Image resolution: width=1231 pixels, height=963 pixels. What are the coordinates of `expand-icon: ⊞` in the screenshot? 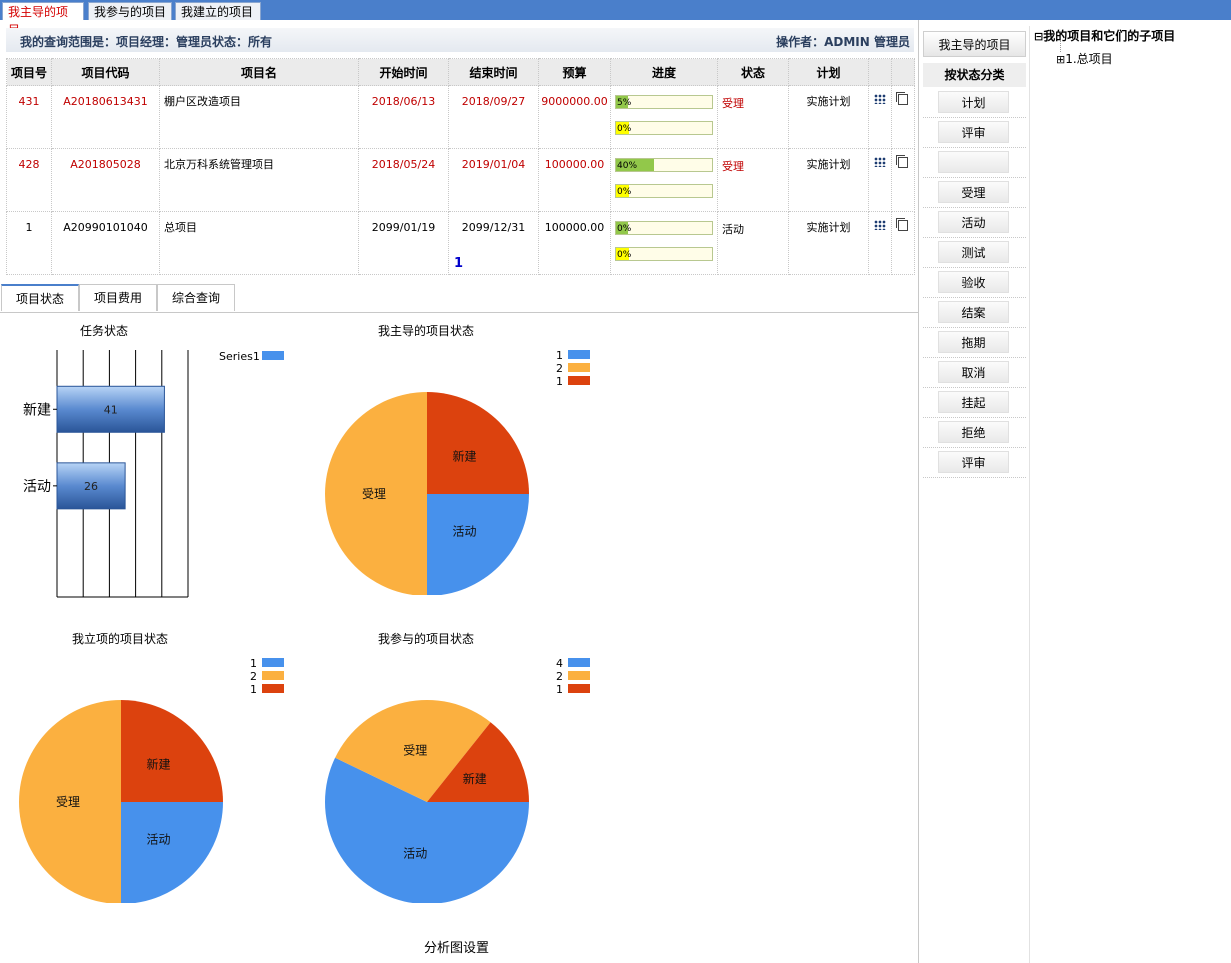 It's located at (1060, 59).